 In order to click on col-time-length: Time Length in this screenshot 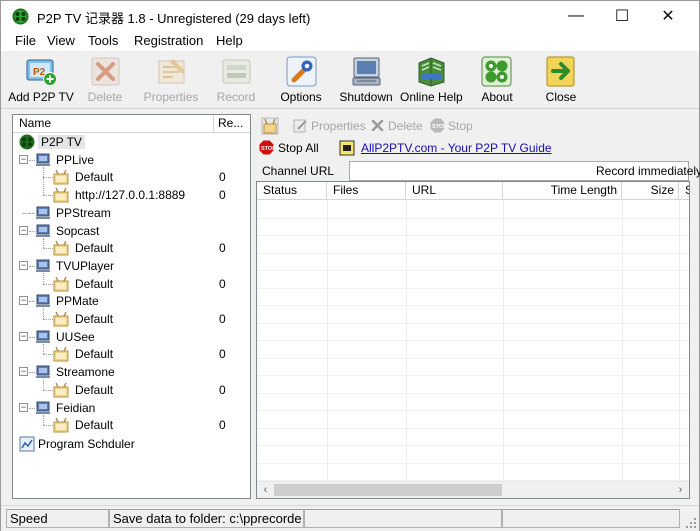, I will do `click(562, 191)`.